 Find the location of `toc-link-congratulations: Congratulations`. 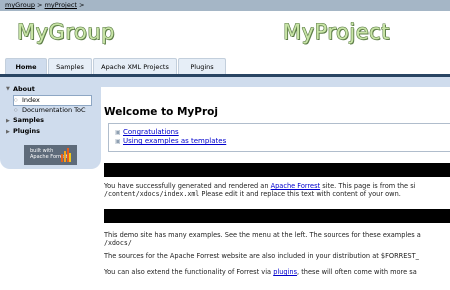

toc-link-congratulations: Congratulations is located at coordinates (151, 132).